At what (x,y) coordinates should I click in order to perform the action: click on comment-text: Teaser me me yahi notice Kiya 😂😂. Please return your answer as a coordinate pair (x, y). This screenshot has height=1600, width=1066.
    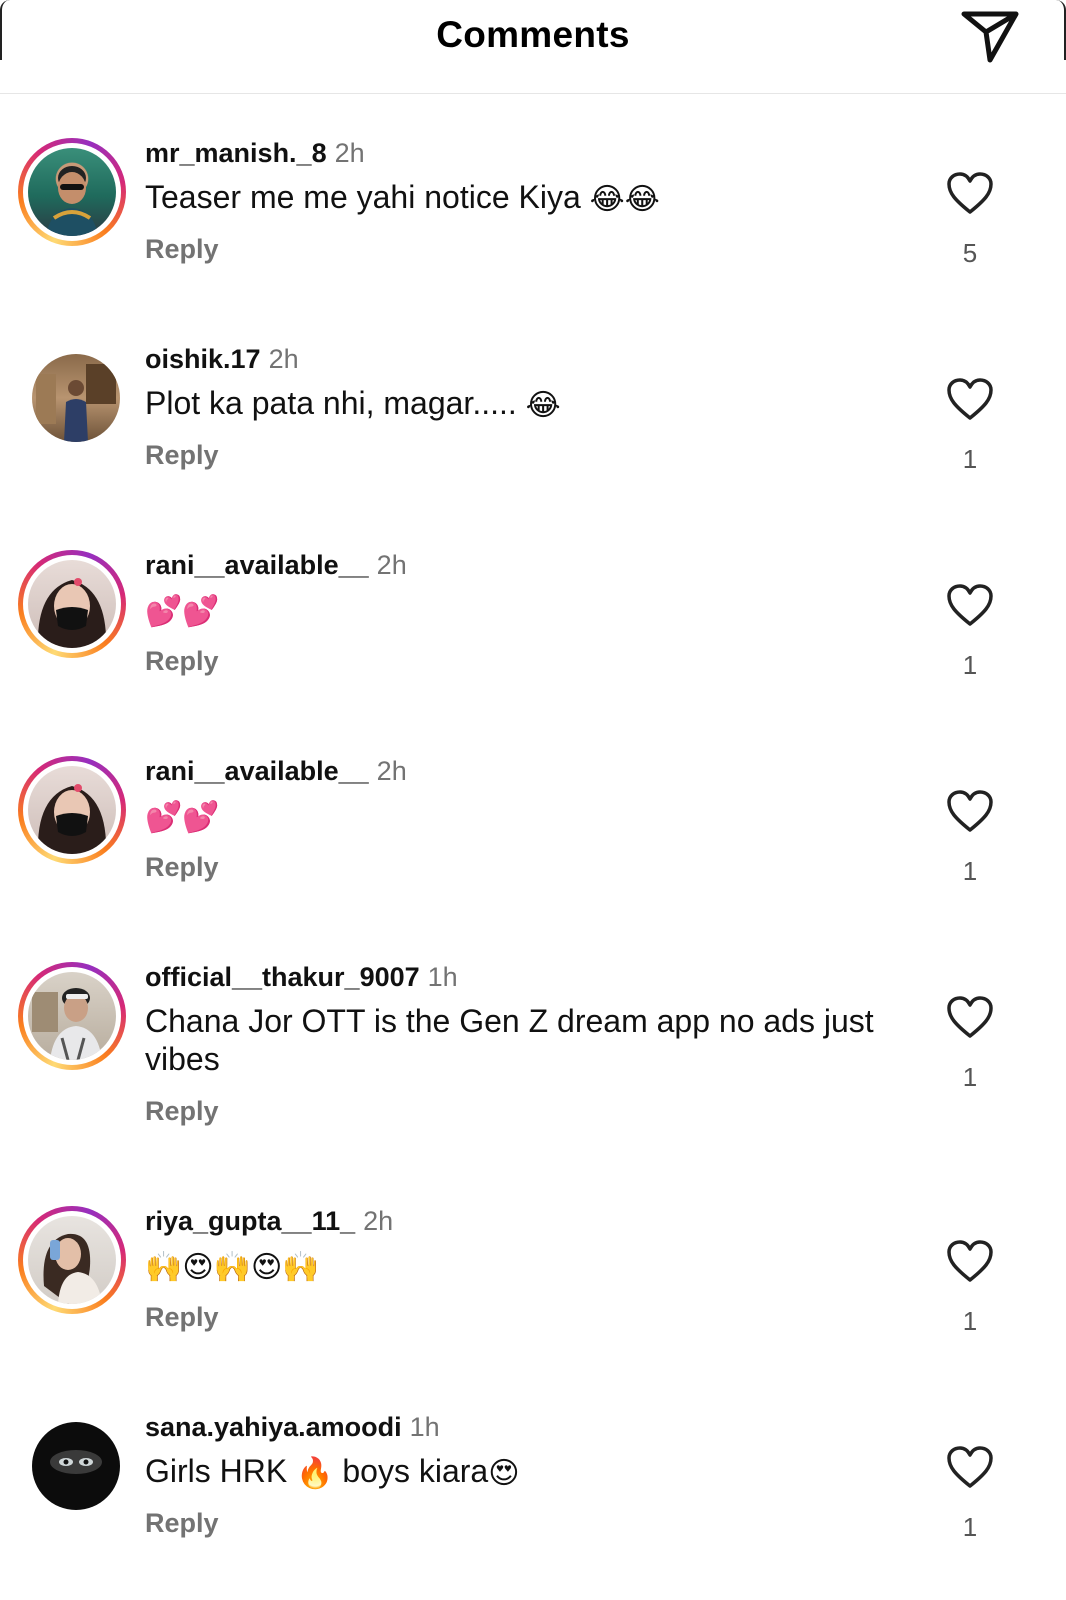
    Looking at the image, I should click on (510, 198).